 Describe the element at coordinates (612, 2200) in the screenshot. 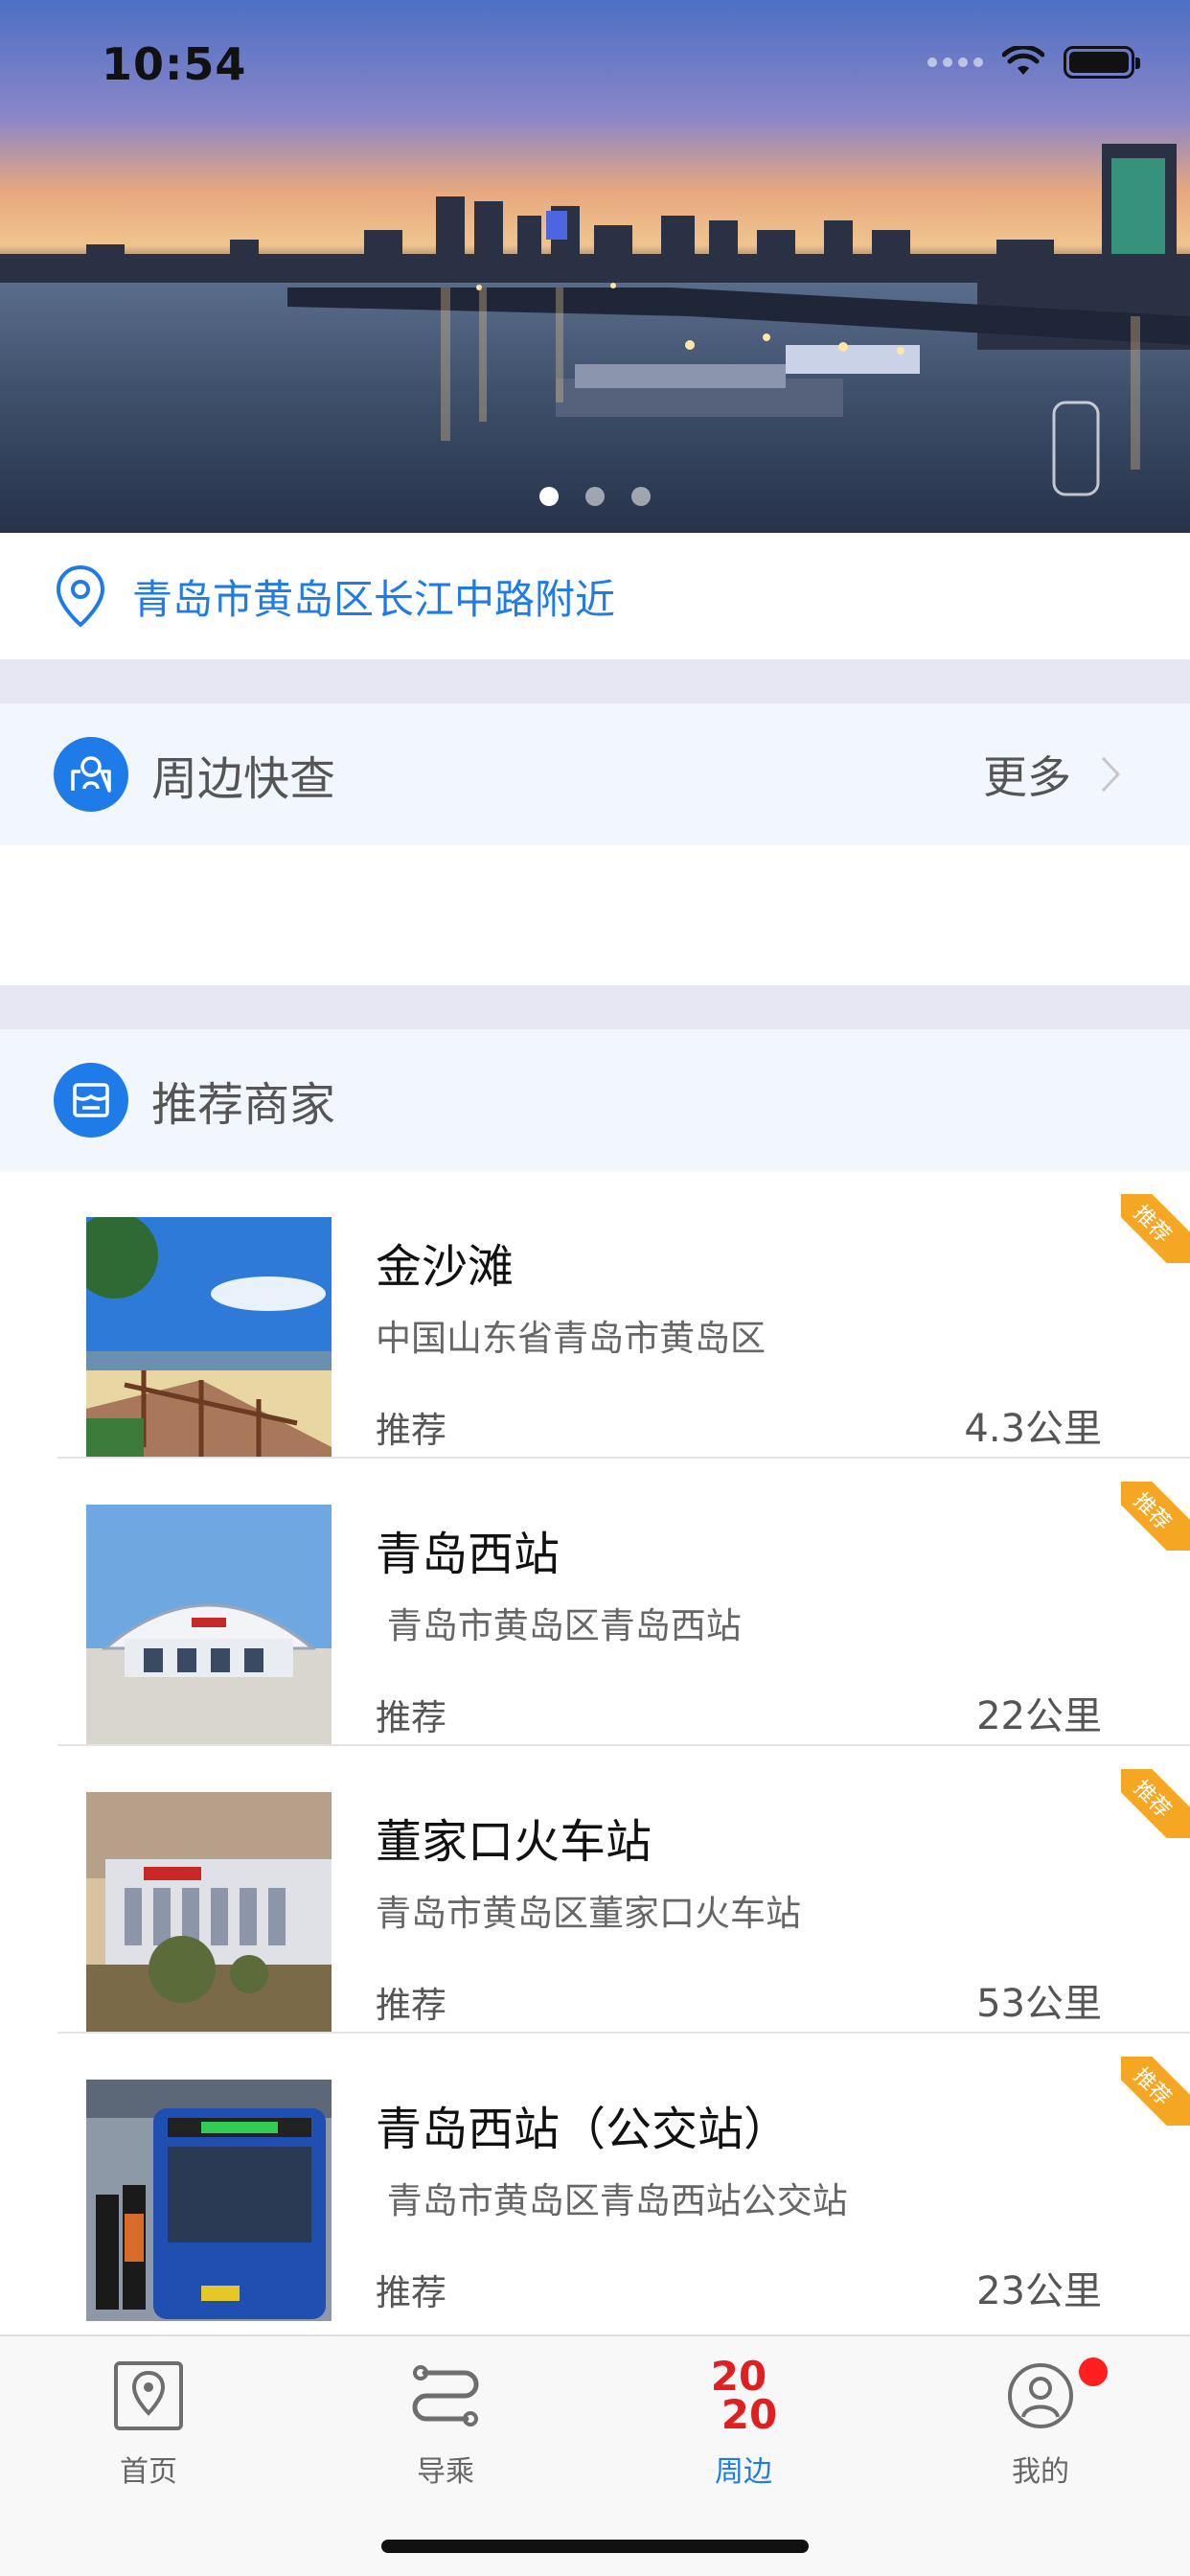

I see `merchant-address: 青岛市黄岛区青岛西站公交站` at that location.